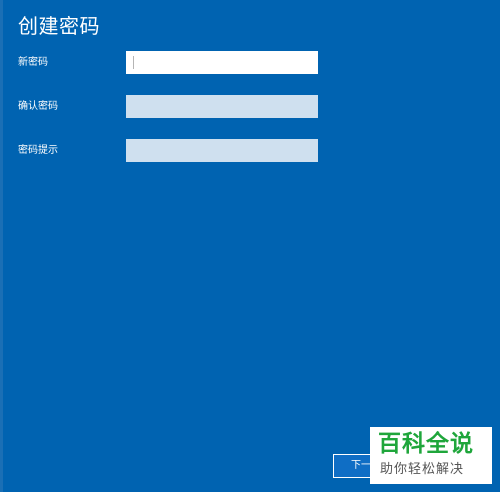  I want to click on confirm-password-input, so click(222, 106).